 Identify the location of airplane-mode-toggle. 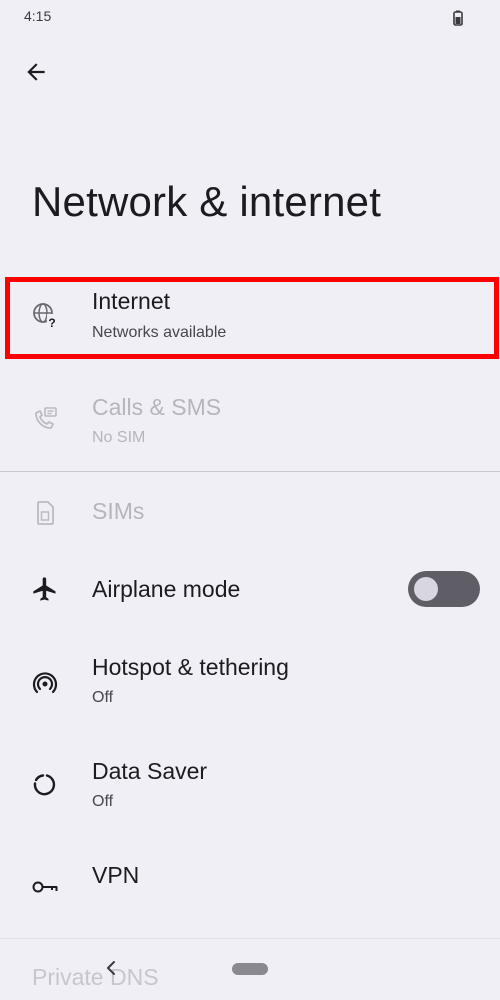
(444, 589).